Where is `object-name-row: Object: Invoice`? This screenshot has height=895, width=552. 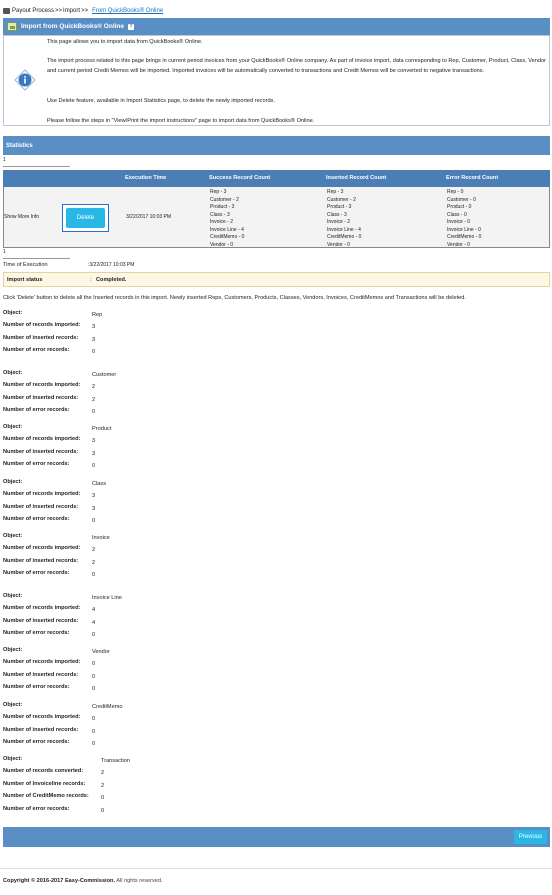
object-name-row: Object: Invoice is located at coordinates (153, 538).